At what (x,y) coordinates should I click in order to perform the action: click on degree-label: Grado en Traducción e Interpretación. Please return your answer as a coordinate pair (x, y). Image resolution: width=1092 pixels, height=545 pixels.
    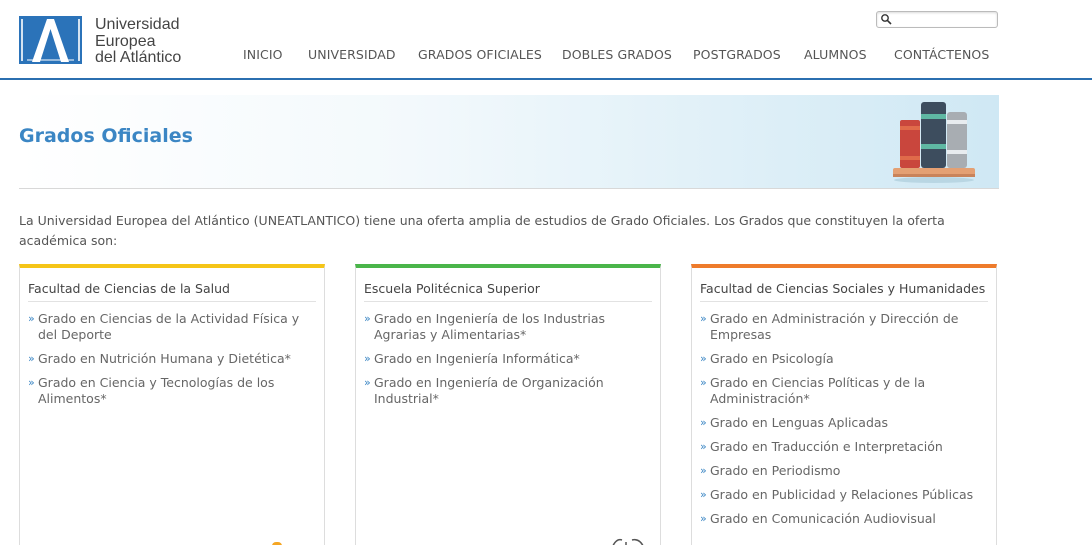
    Looking at the image, I should click on (826, 446).